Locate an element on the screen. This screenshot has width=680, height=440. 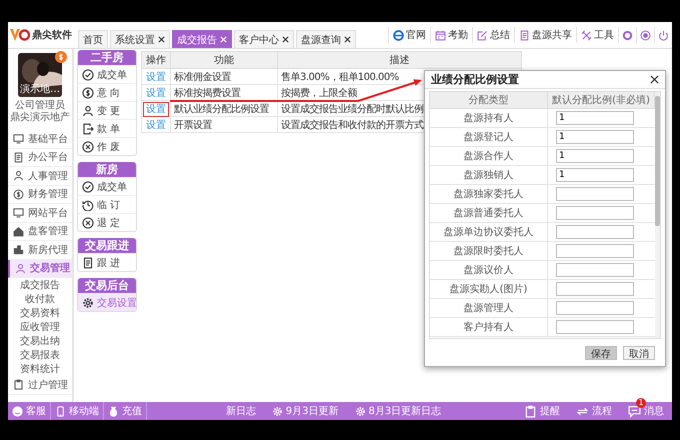
group-header: 交易跟进 is located at coordinates (107, 245).